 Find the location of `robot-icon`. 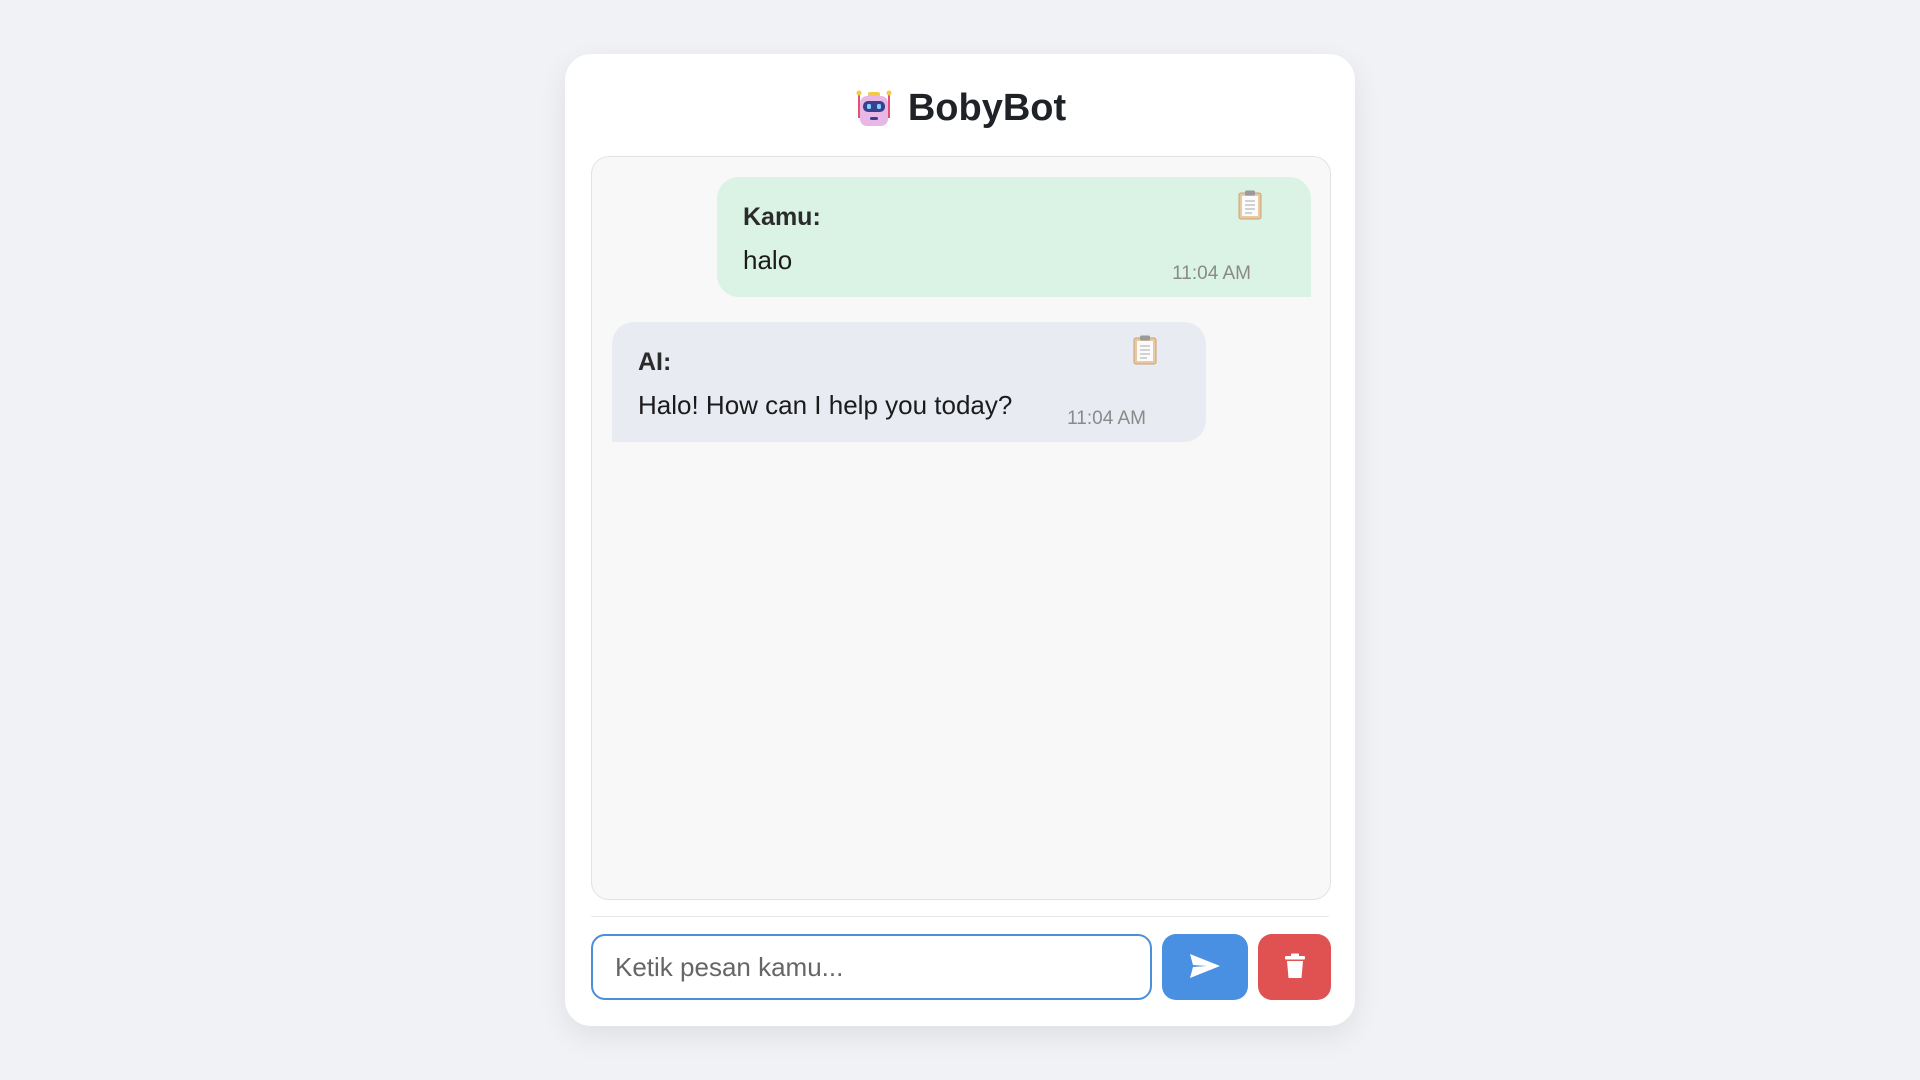

robot-icon is located at coordinates (874, 108).